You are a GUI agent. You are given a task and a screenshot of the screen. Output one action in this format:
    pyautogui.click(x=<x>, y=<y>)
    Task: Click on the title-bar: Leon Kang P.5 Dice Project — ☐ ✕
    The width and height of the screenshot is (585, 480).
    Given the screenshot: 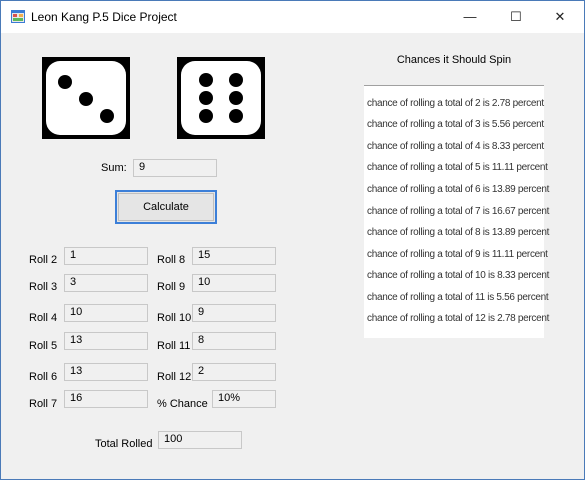 What is the action you would take?
    pyautogui.click(x=292, y=17)
    